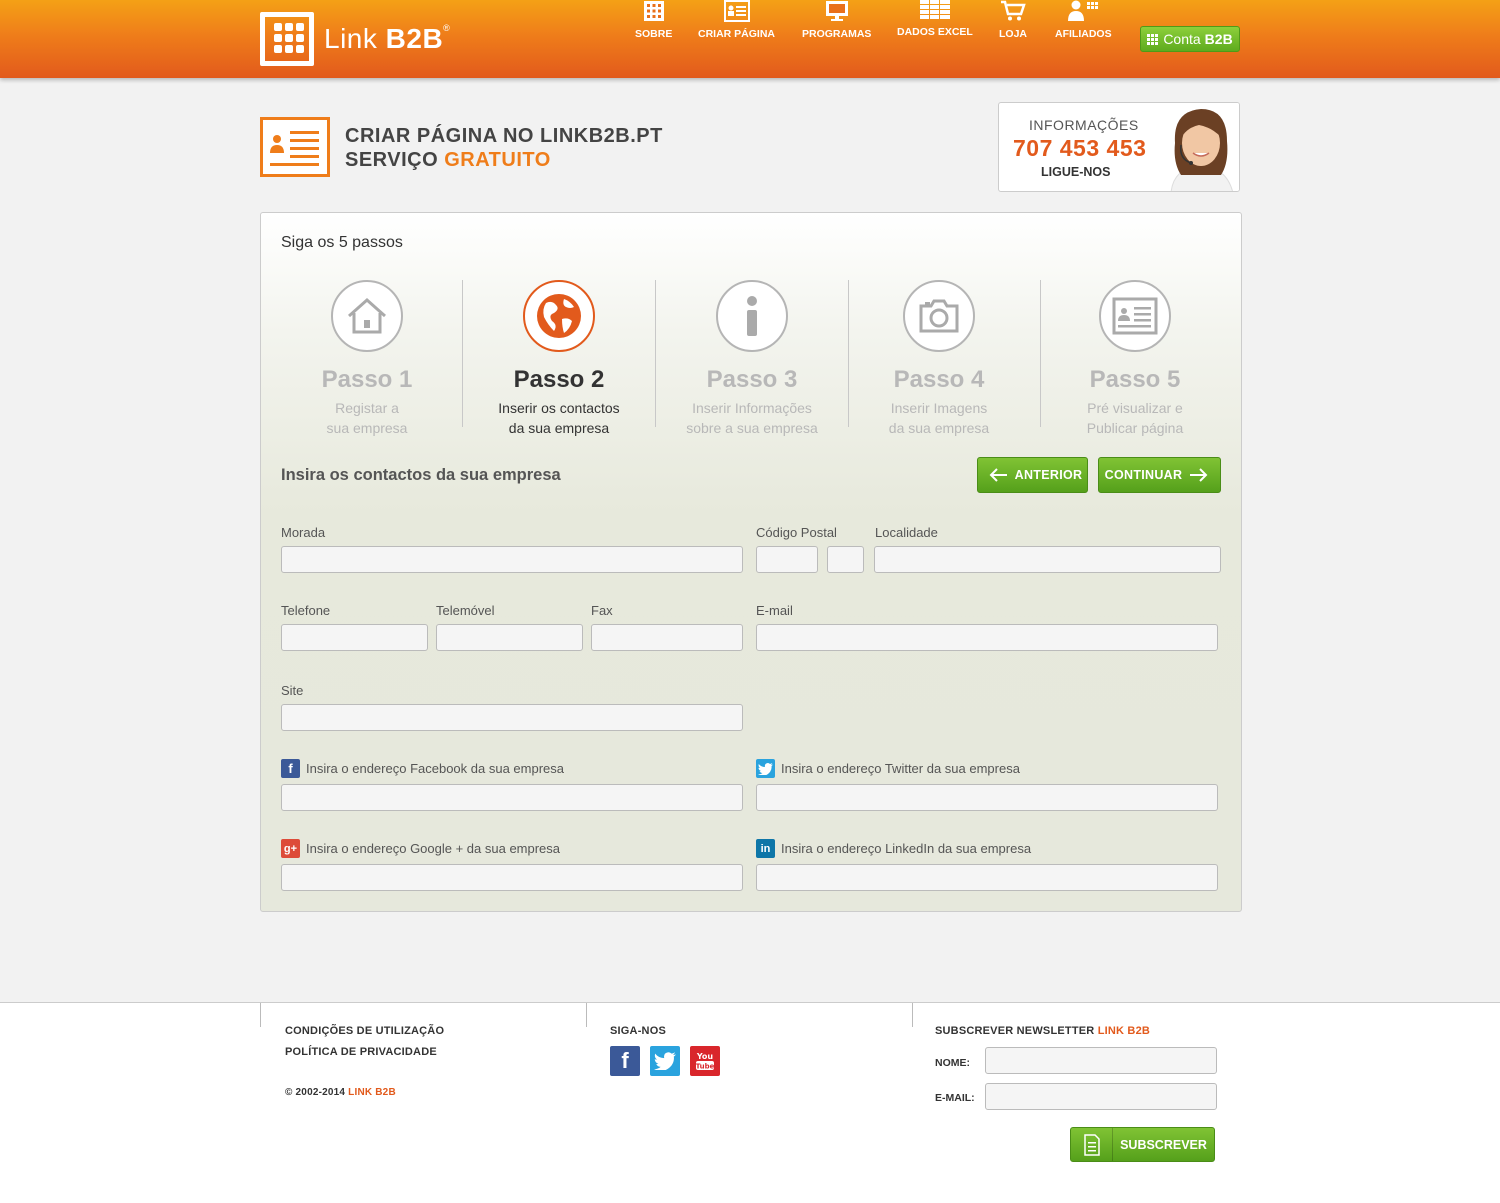 This screenshot has width=1500, height=1203. What do you see at coordinates (354, 637) in the screenshot?
I see `telefone-input` at bounding box center [354, 637].